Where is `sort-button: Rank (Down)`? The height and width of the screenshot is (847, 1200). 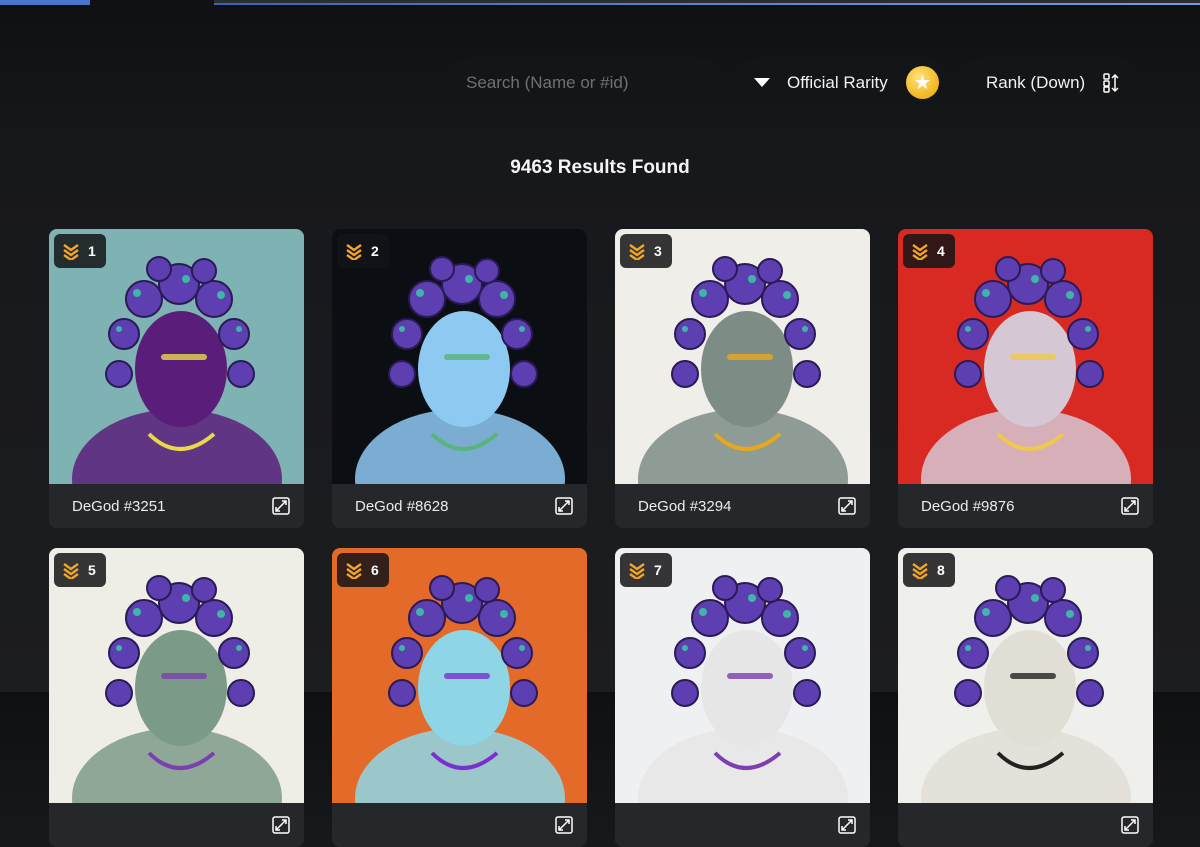
sort-button: Rank (Down) is located at coordinates (1050, 82).